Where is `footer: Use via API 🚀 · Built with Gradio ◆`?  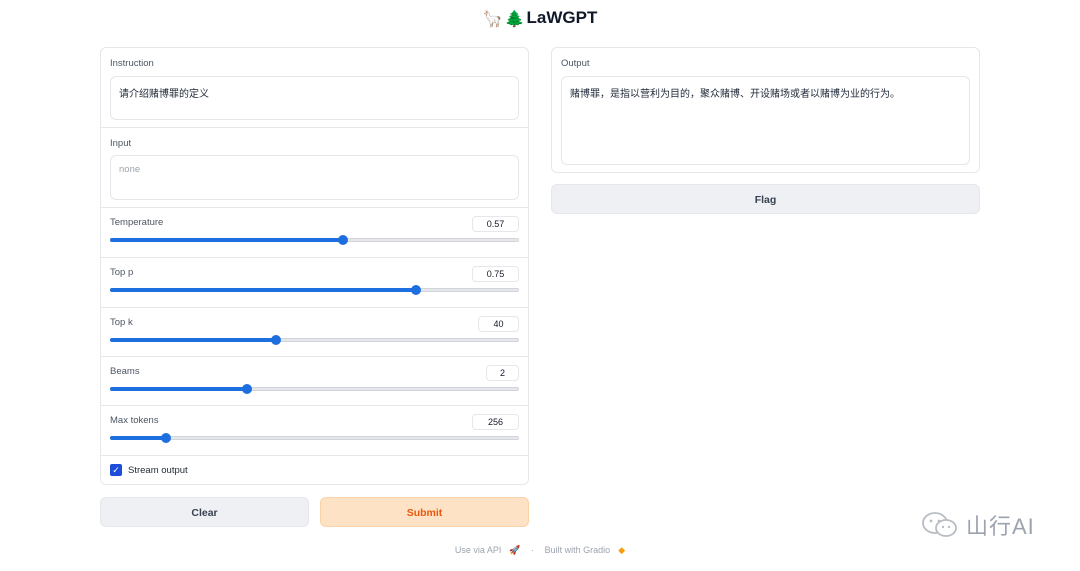 footer: Use via API 🚀 · Built with Gradio ◆ is located at coordinates (540, 550).